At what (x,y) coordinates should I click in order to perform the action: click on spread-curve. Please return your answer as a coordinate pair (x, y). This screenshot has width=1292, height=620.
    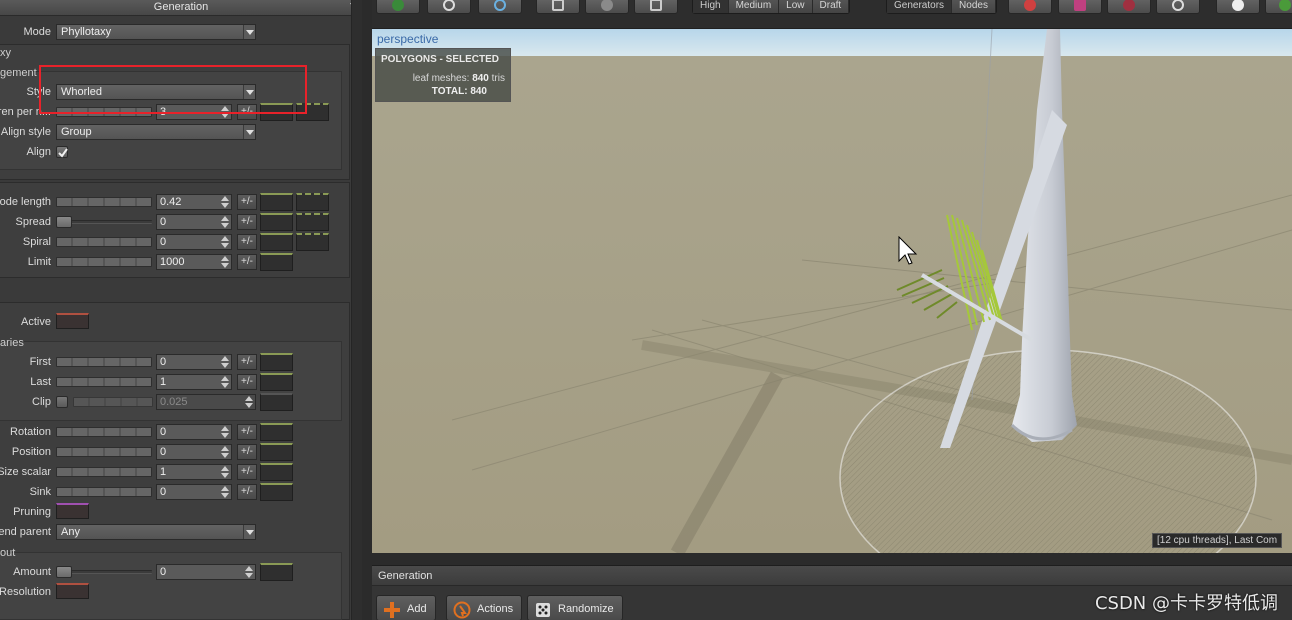
    Looking at the image, I should click on (276, 222).